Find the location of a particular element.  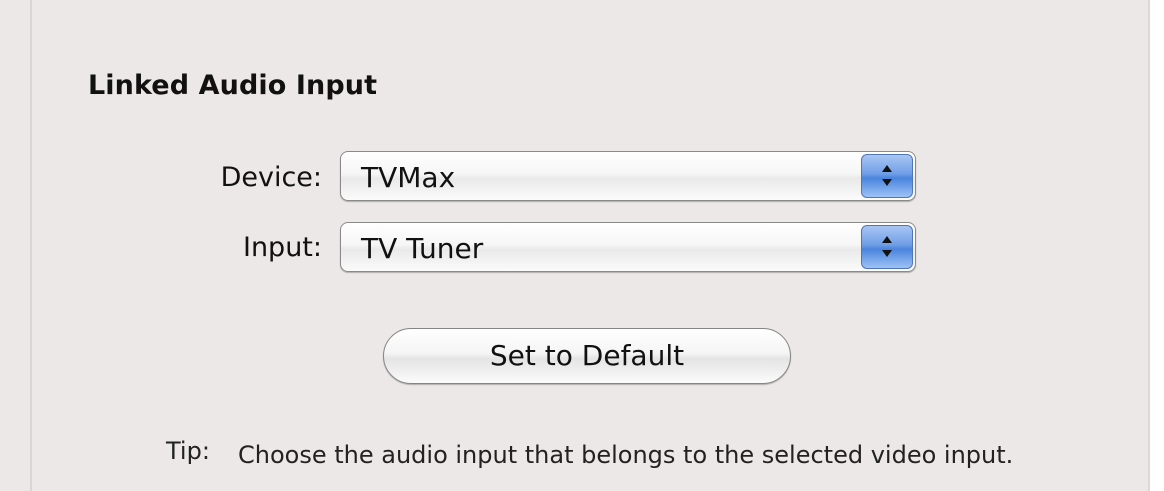

device-label: Device: is located at coordinates (271, 177).